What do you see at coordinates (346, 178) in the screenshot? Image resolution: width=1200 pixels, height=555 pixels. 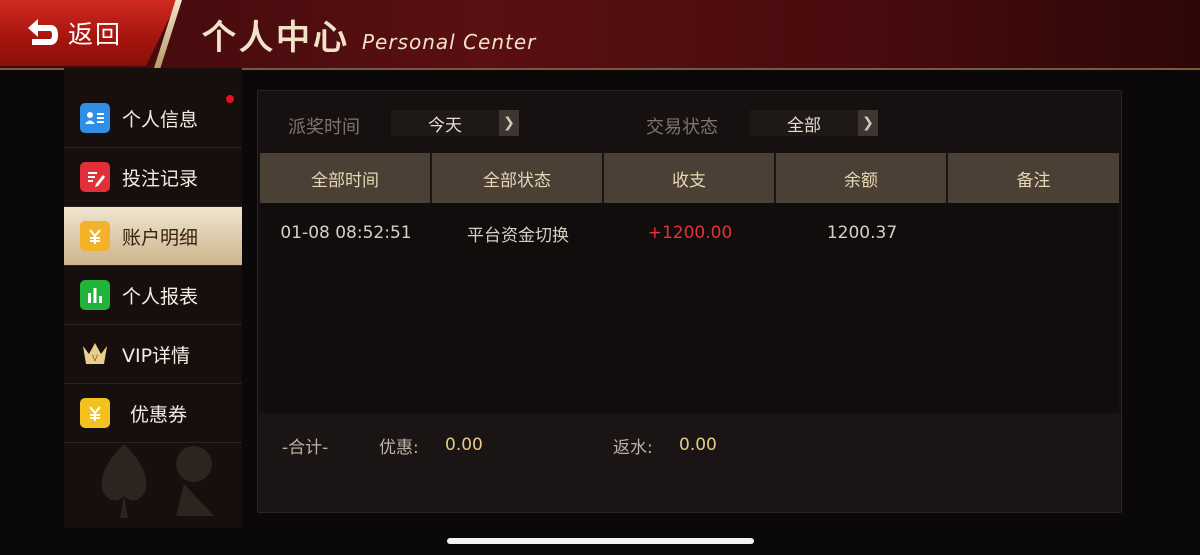 I see `column-header-time: 全部时间` at bounding box center [346, 178].